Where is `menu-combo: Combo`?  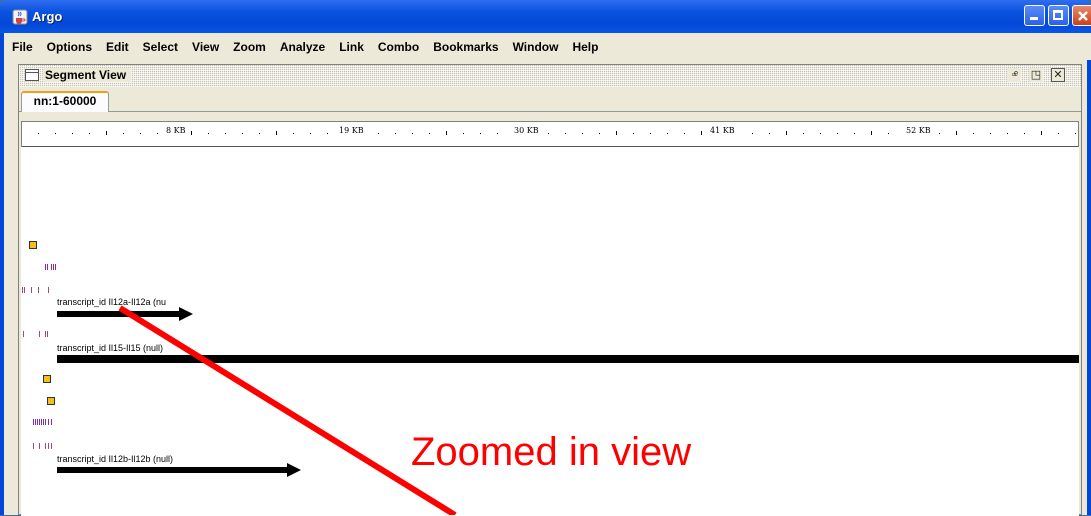 menu-combo: Combo is located at coordinates (398, 47).